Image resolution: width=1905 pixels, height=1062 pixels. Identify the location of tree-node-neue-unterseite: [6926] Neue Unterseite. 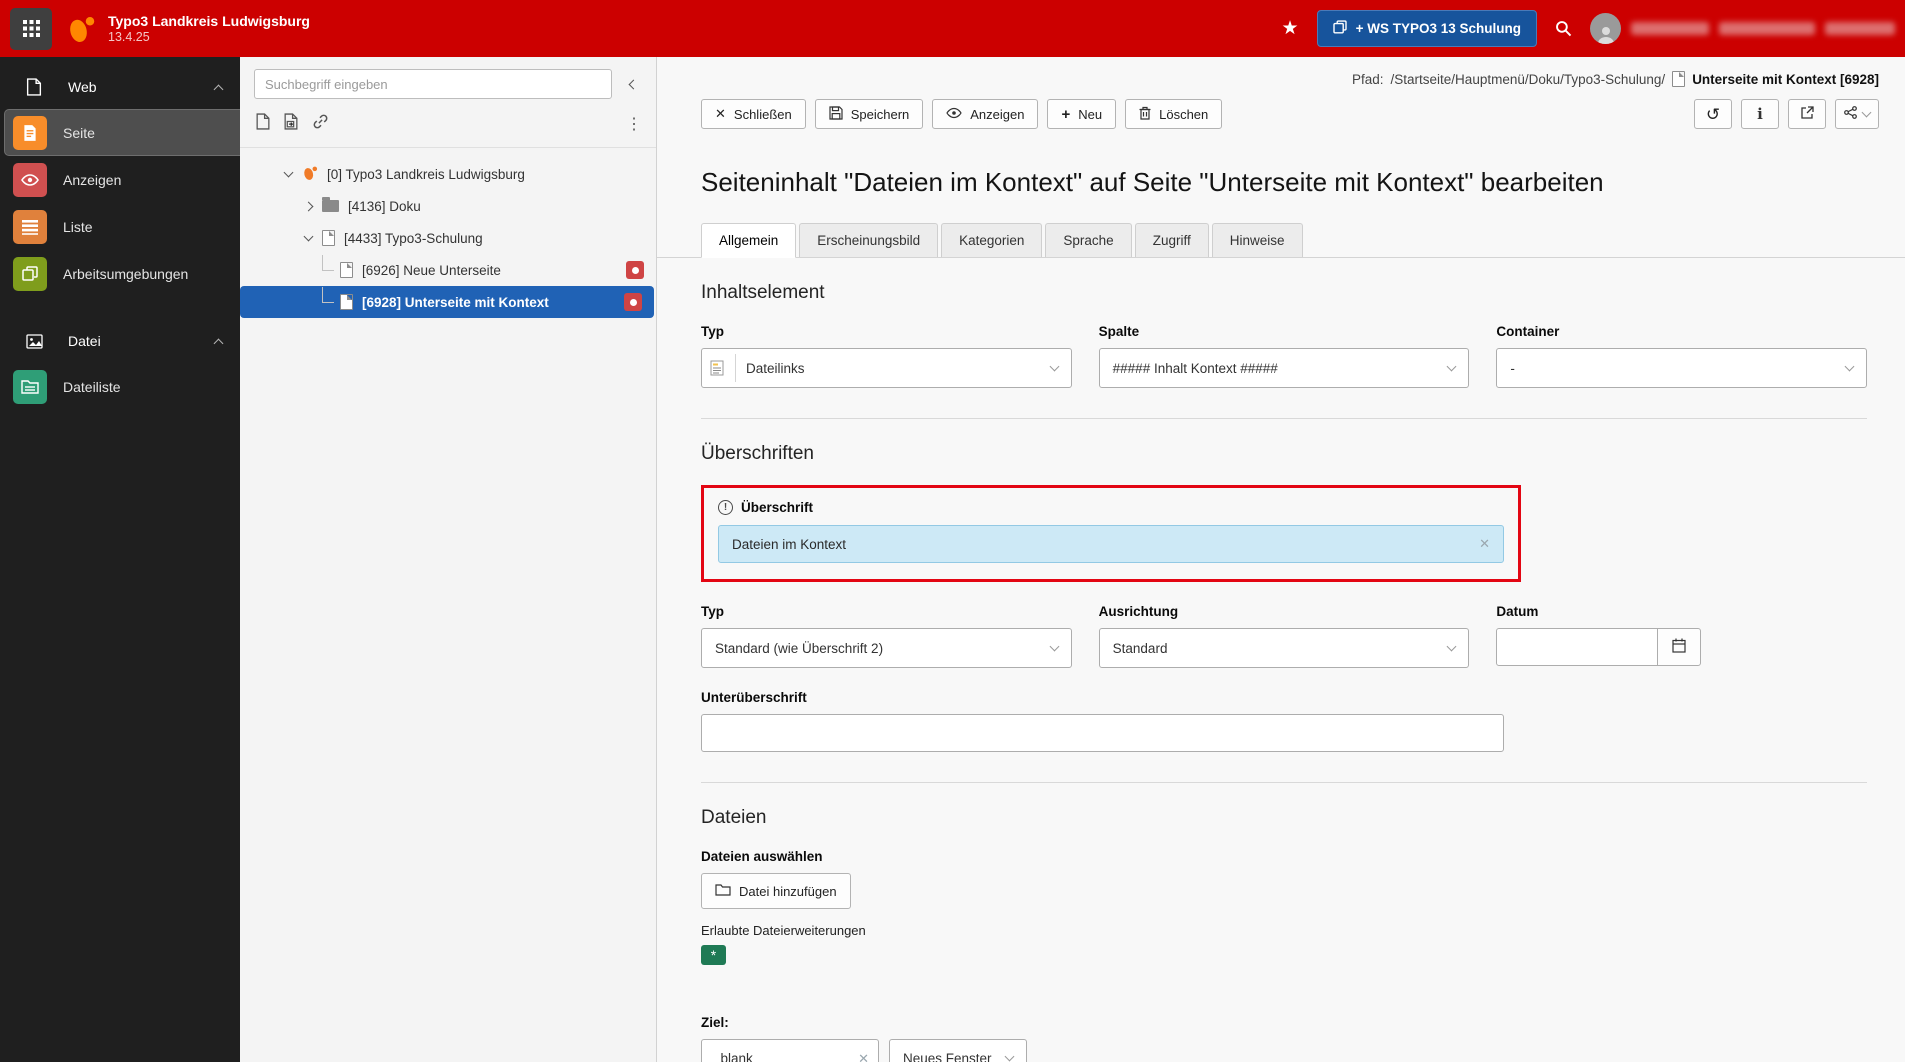
(448, 270).